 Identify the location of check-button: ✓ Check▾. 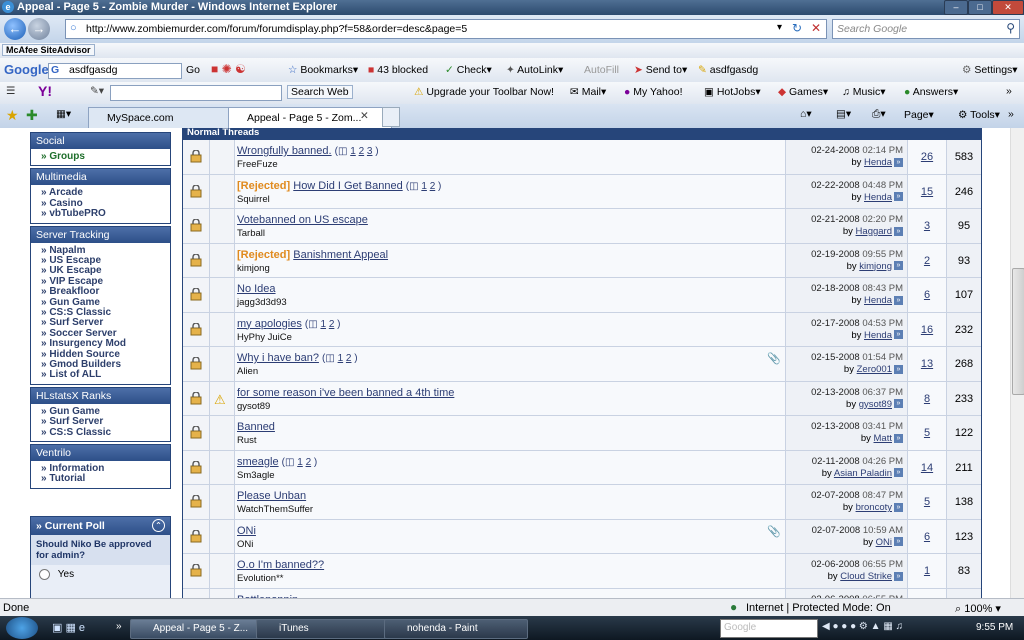
(468, 70).